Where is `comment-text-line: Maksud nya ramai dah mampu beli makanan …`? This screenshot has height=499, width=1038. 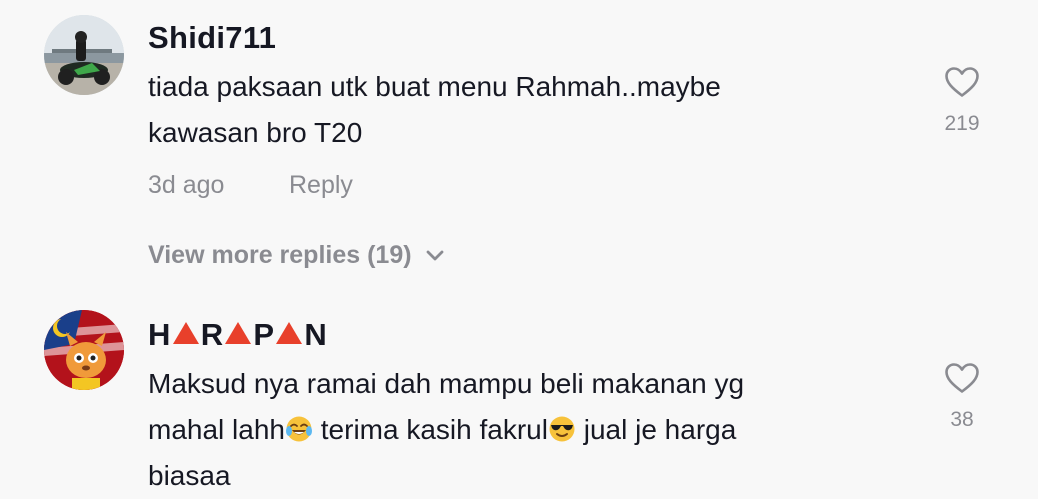 comment-text-line: Maksud nya ramai dah mampu beli makanan … is located at coordinates (446, 383).